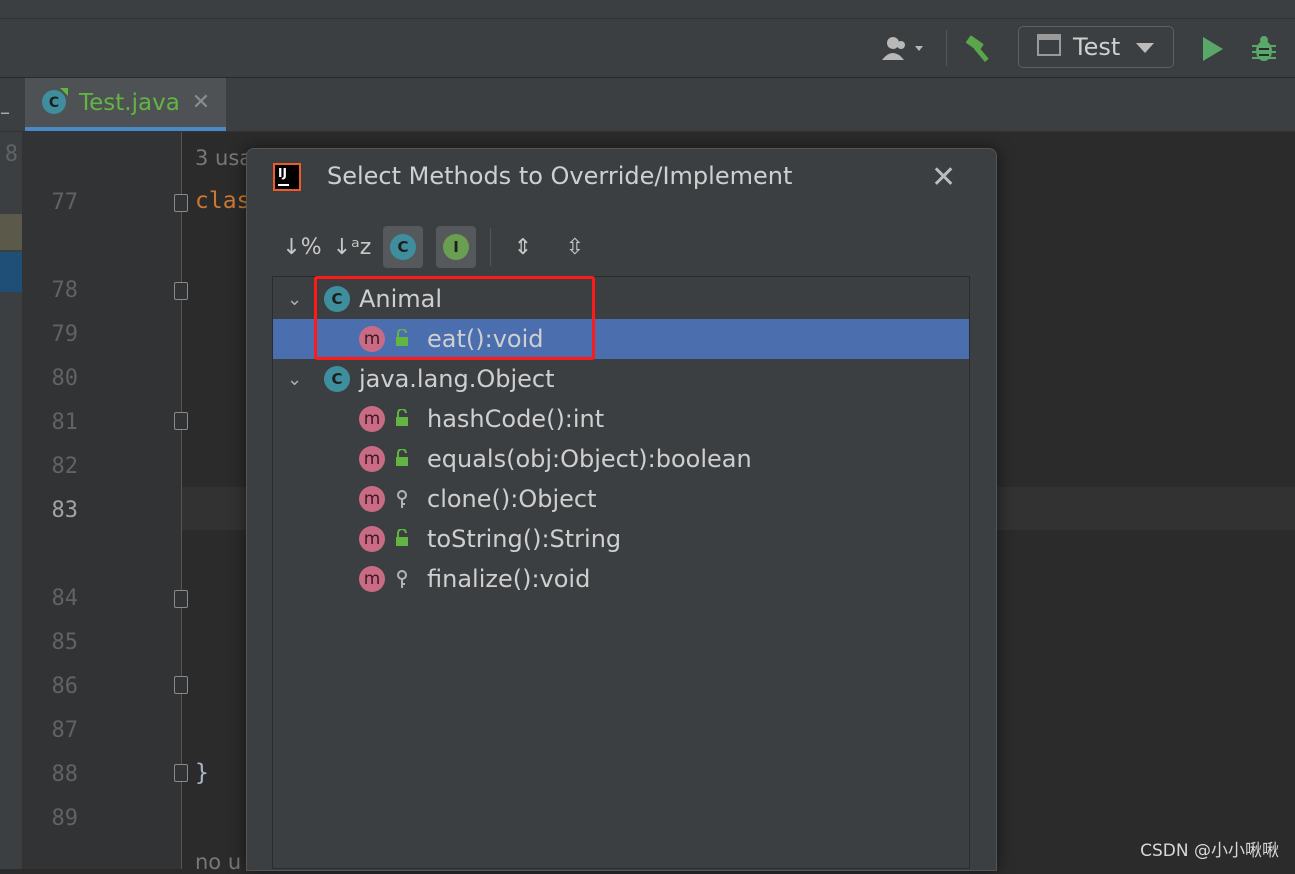 The width and height of the screenshot is (1295, 874). I want to click on line-number: 80, so click(65, 378).